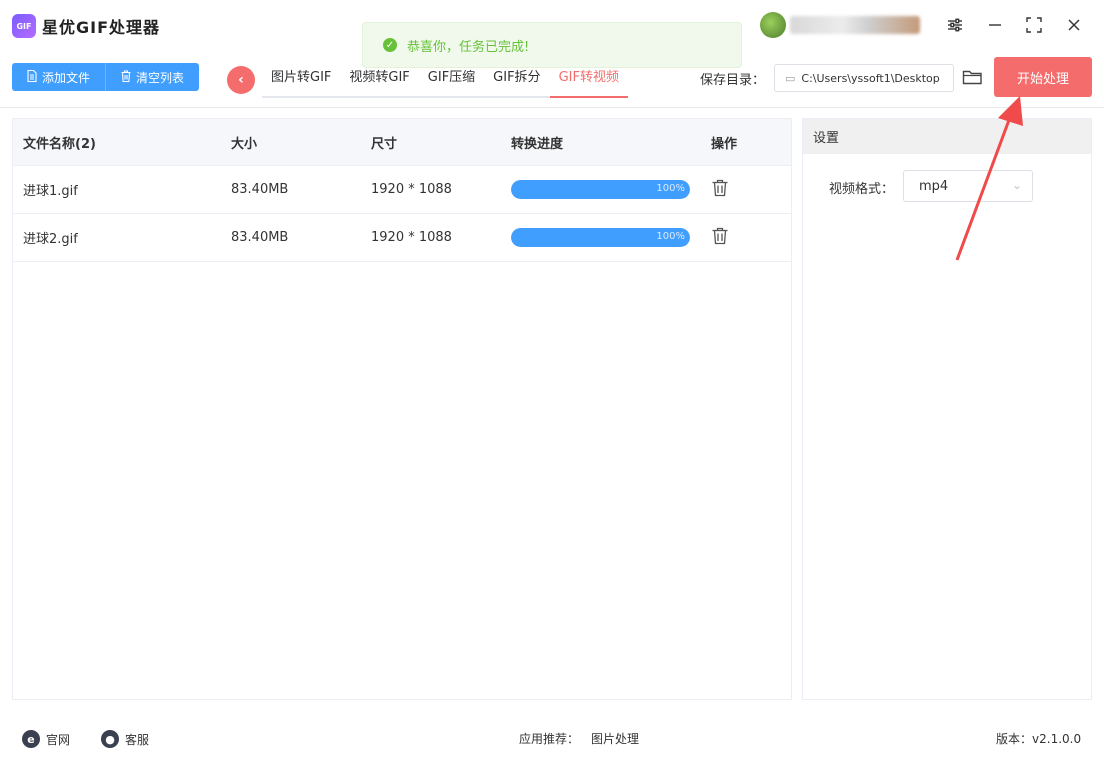  I want to click on version-label: 版本：, so click(1014, 739).